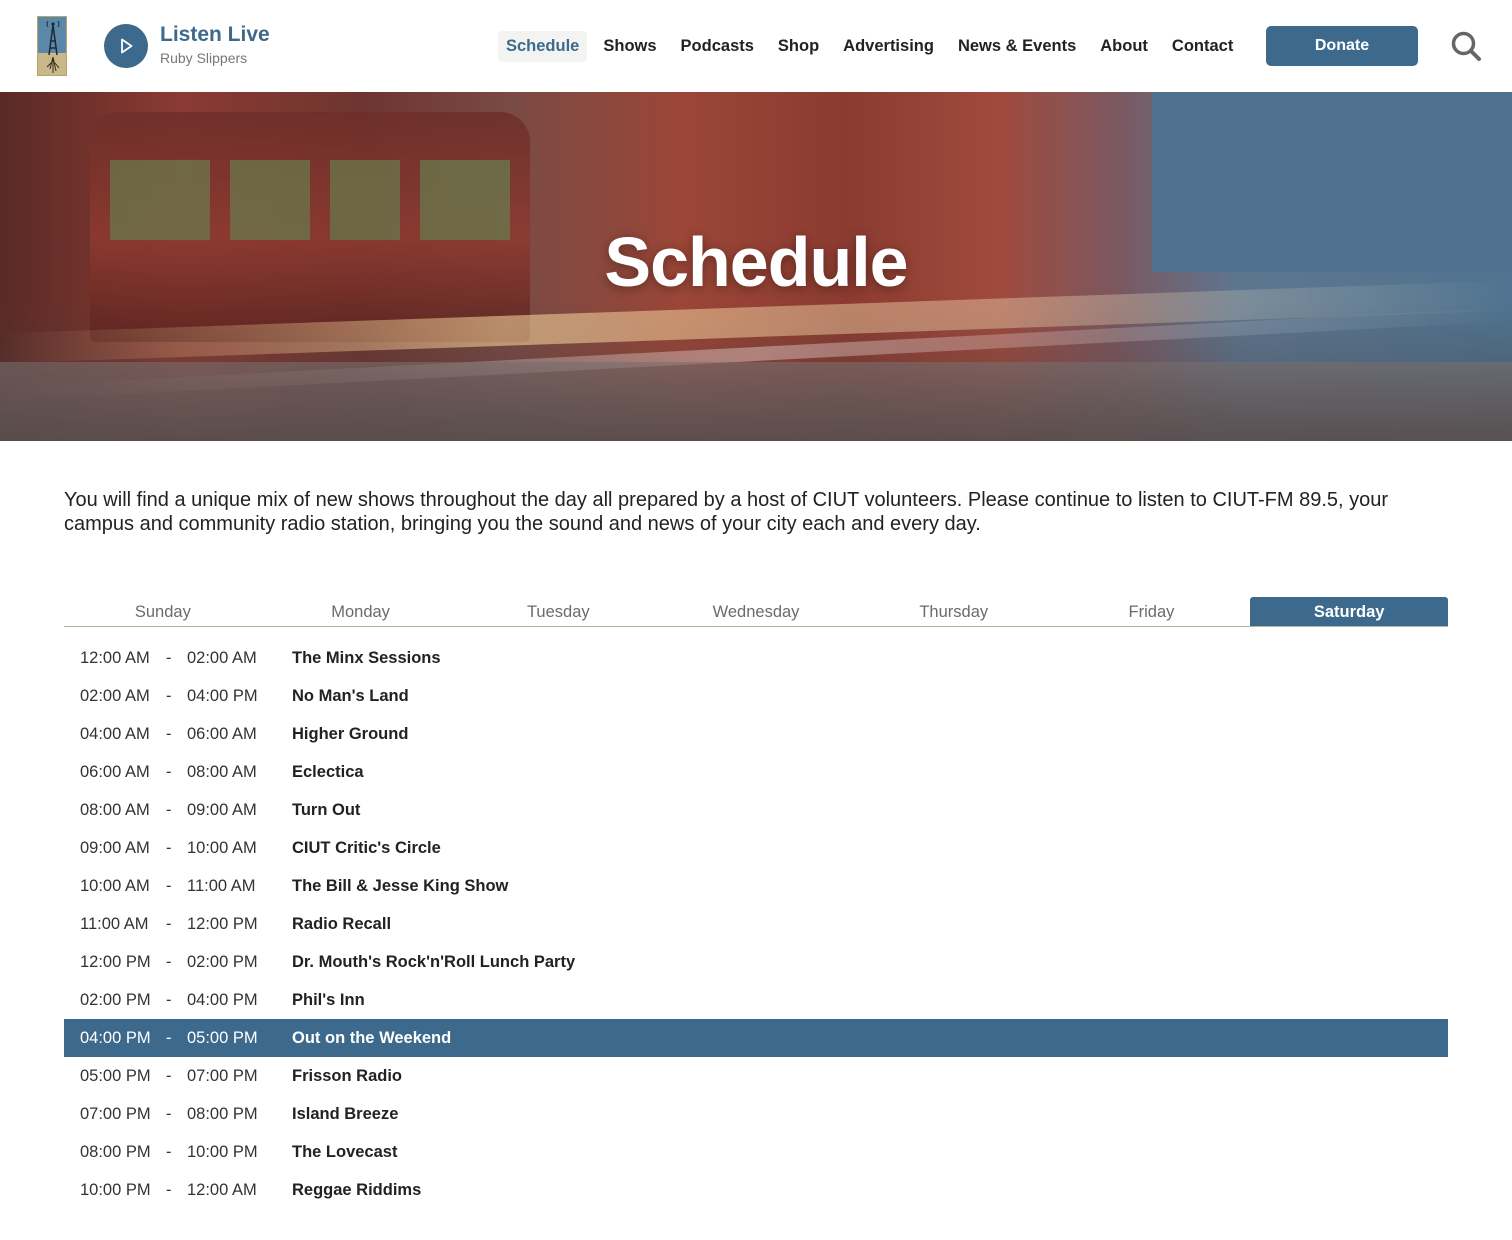 This screenshot has height=1240, width=1512. What do you see at coordinates (115, 734) in the screenshot?
I see `start-time: 04:00 AM` at bounding box center [115, 734].